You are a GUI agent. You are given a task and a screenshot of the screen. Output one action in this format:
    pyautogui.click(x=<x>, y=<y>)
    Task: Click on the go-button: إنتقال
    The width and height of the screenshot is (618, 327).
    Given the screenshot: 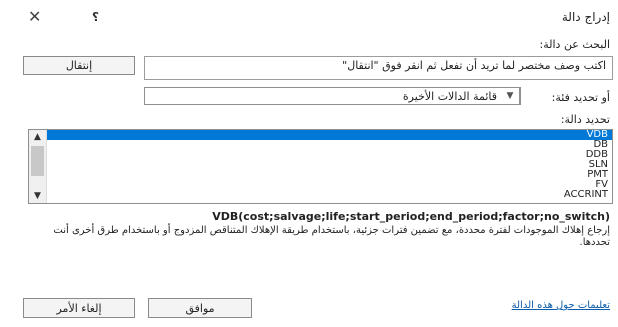 What is the action you would take?
    pyautogui.click(x=79, y=65)
    